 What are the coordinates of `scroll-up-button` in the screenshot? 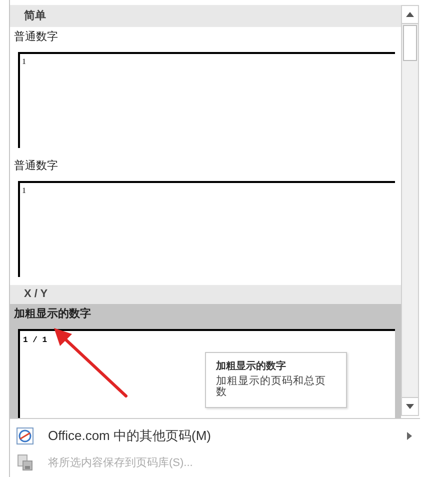 It's located at (410, 15).